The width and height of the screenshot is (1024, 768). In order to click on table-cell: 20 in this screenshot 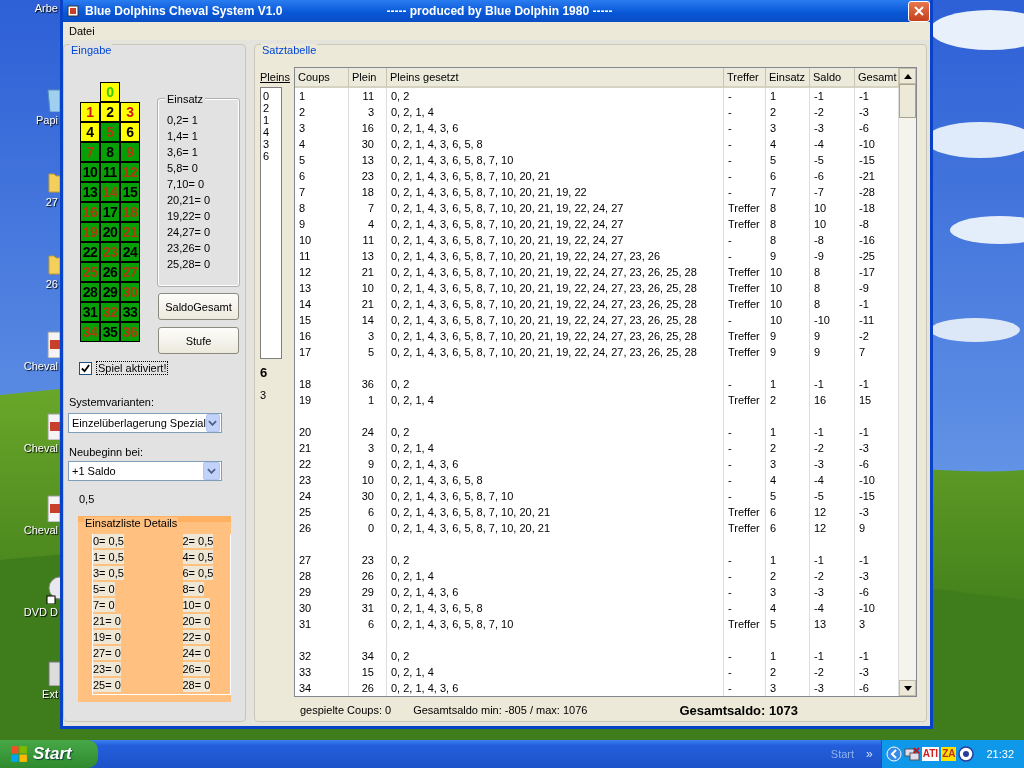, I will do `click(322, 432)`.